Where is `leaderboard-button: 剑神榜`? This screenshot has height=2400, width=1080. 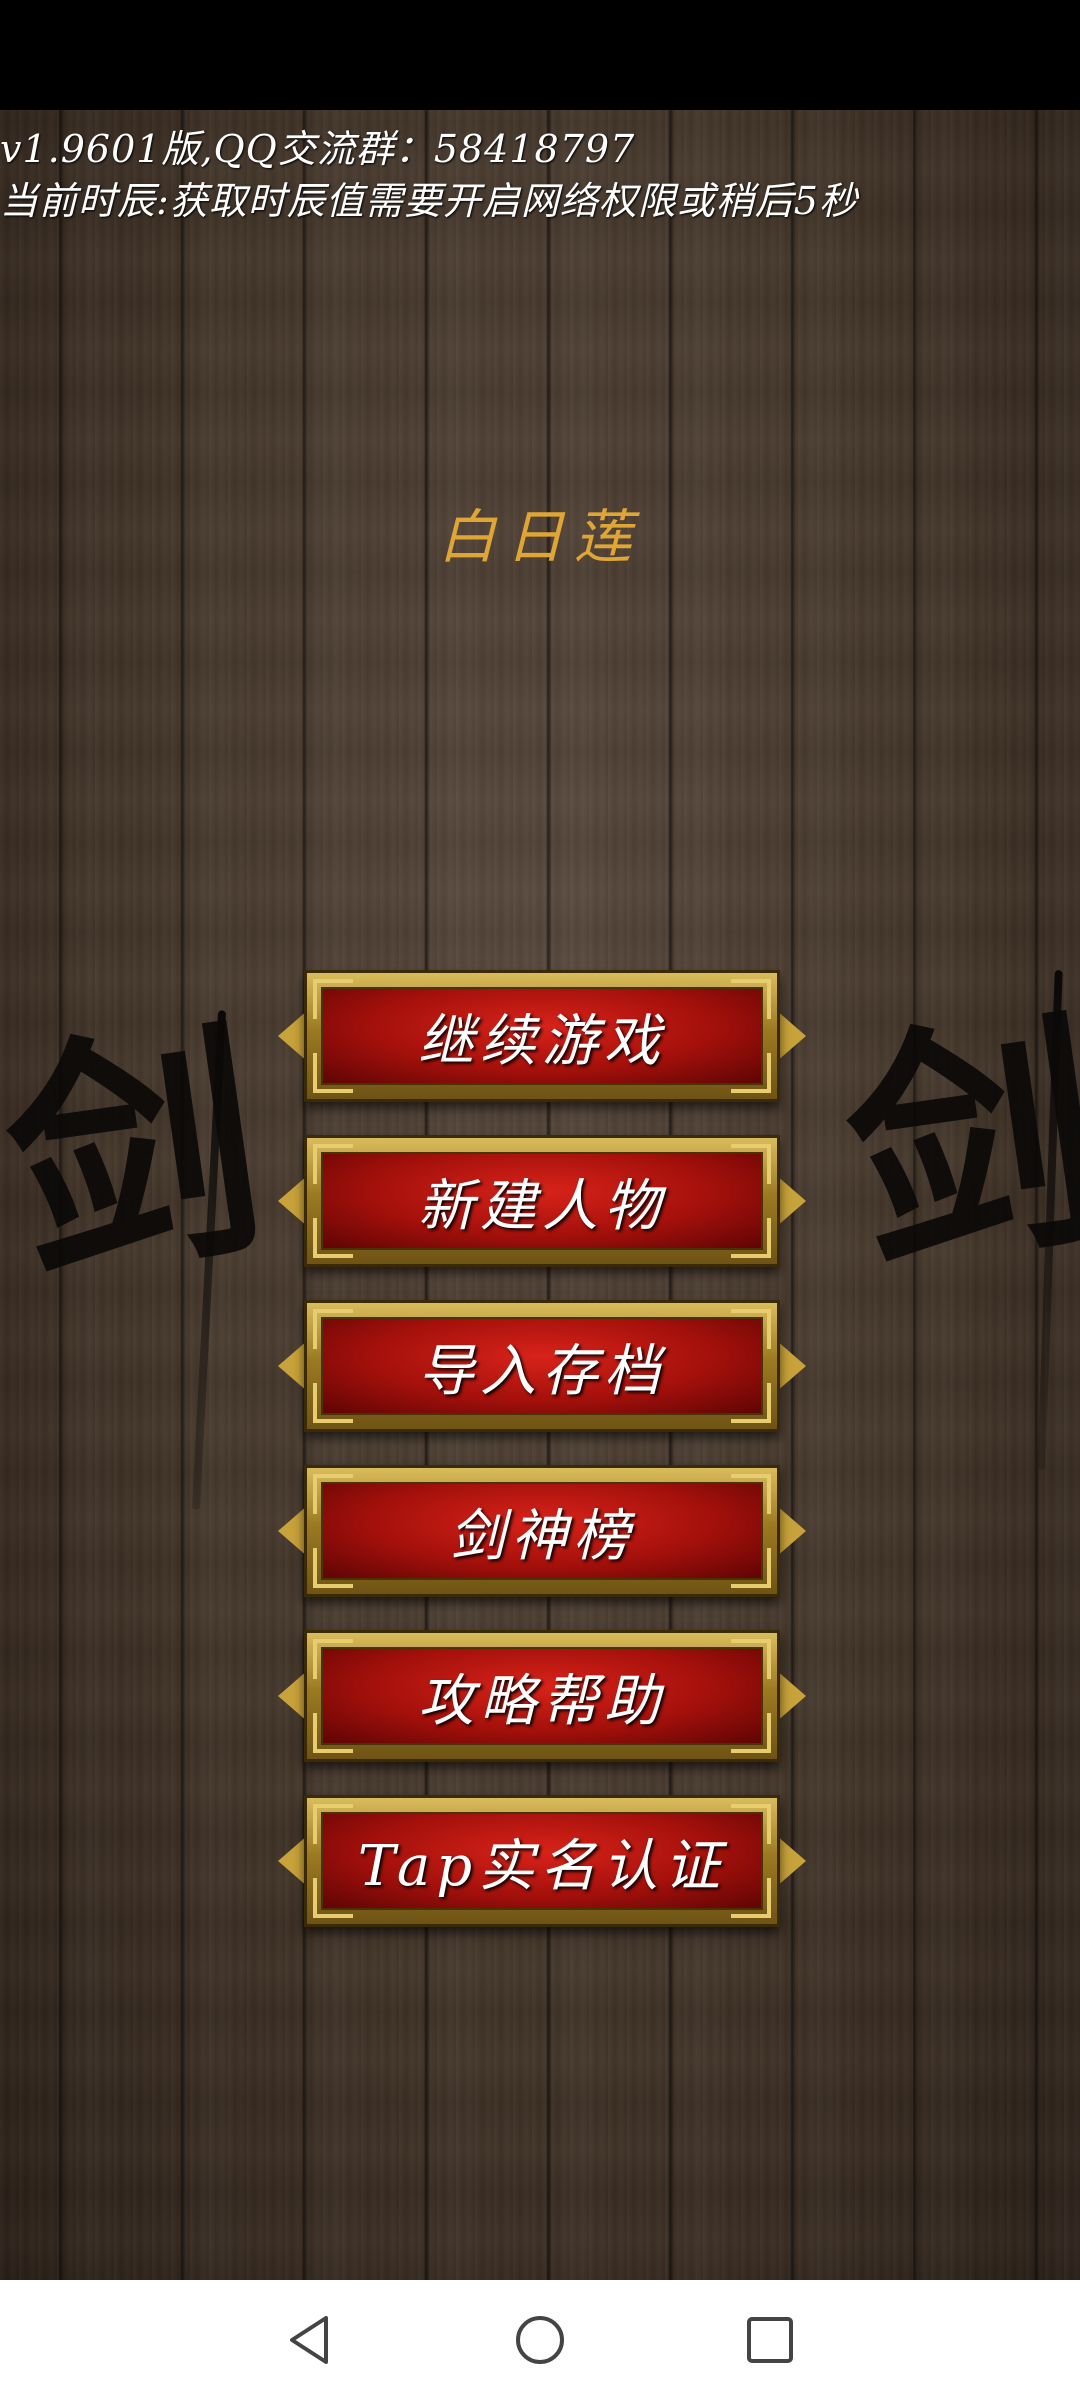
leaderboard-button: 剑神榜 is located at coordinates (542, 1531).